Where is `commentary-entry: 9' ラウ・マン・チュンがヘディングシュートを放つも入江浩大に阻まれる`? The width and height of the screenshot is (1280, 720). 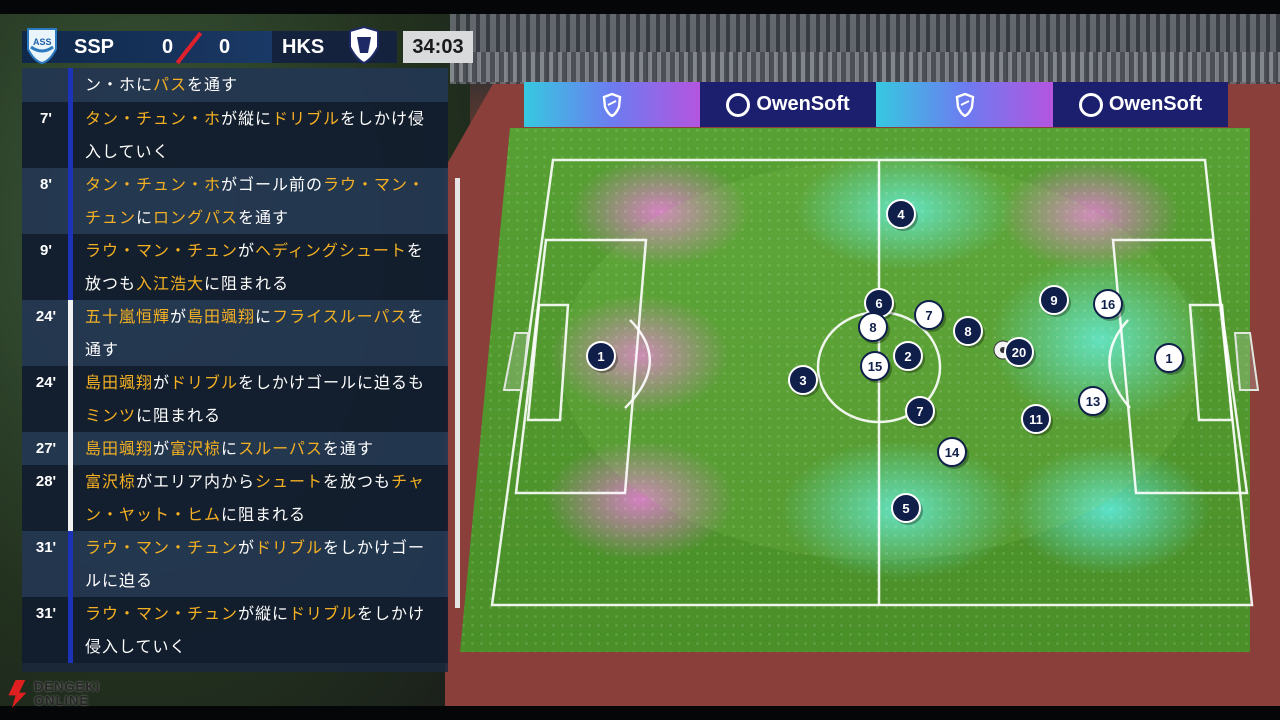
commentary-entry: 9' ラウ・マン・チュンがヘディングシュートを放つも入江浩大に阻まれる is located at coordinates (235, 267).